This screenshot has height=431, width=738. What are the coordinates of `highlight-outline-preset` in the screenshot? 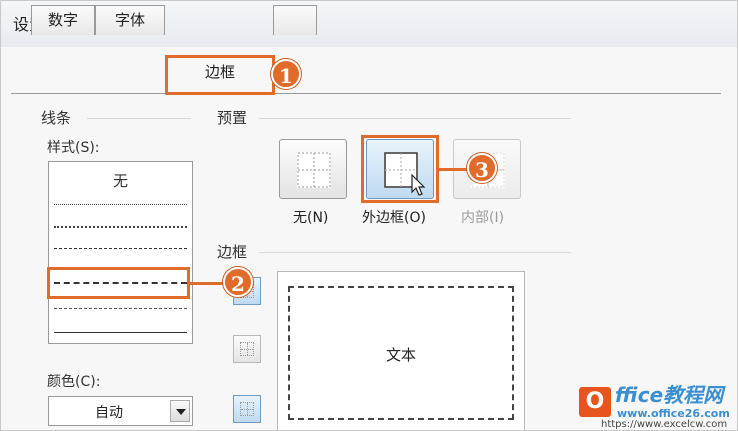 It's located at (400, 169).